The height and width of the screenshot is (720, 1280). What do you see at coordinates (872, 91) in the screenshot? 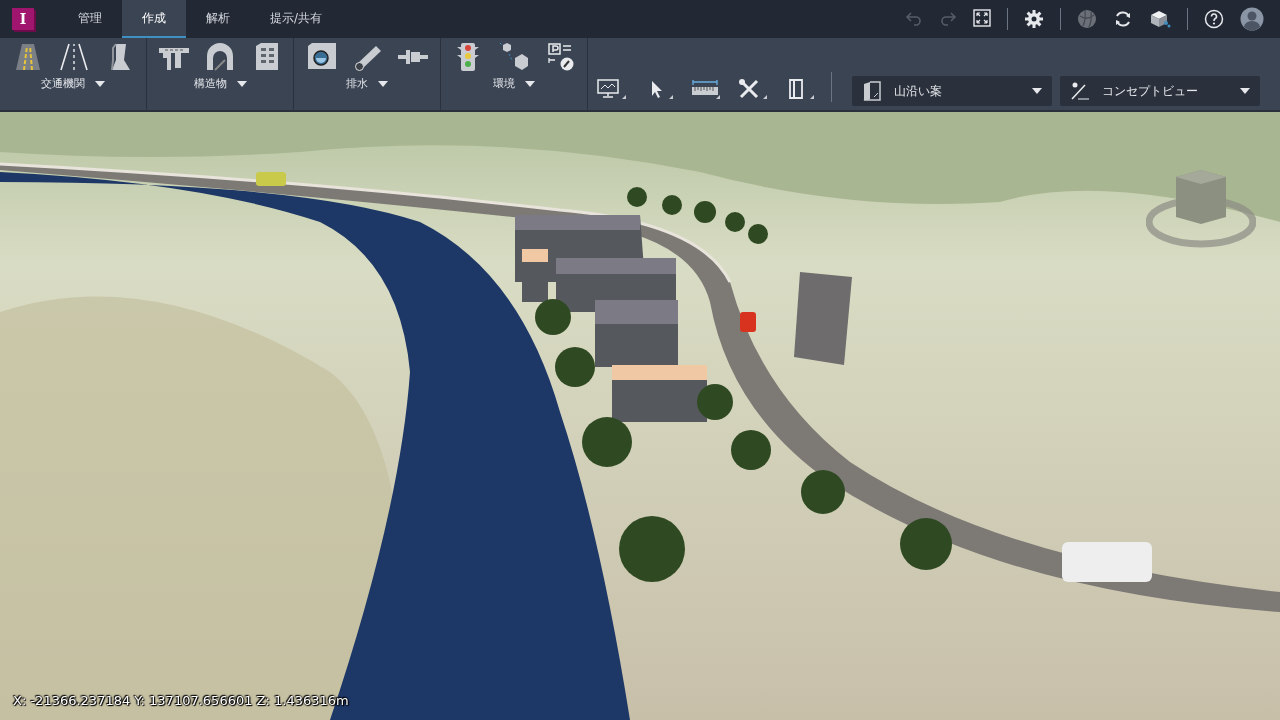
I see `map-icon` at bounding box center [872, 91].